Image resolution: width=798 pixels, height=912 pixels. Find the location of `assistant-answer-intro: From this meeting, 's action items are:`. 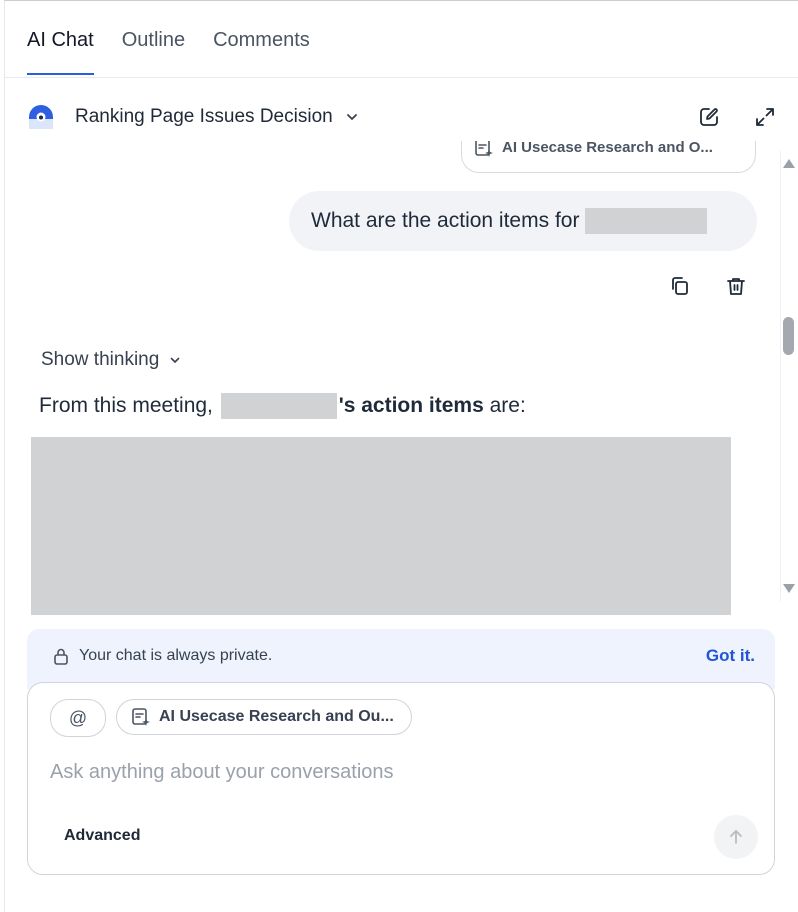

assistant-answer-intro: From this meeting, 's action items are: is located at coordinates (282, 406).